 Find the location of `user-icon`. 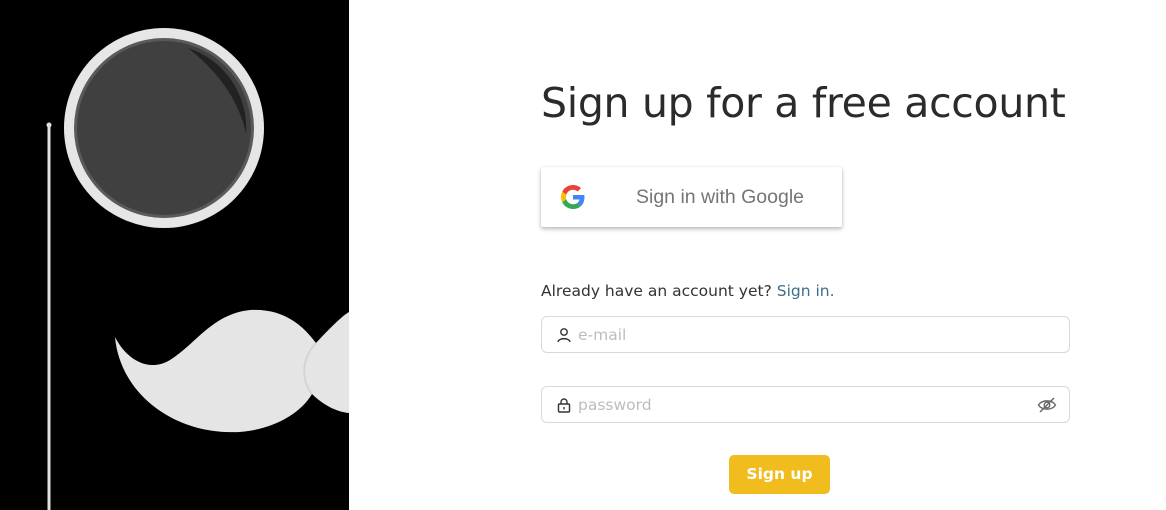

user-icon is located at coordinates (564, 335).